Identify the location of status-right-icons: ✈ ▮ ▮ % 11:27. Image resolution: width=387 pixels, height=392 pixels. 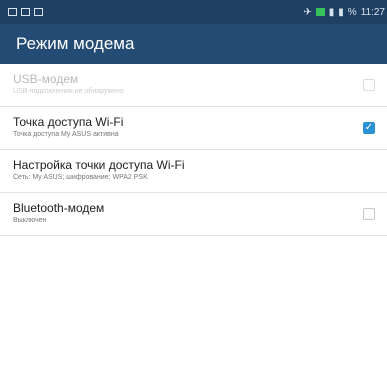
(345, 12).